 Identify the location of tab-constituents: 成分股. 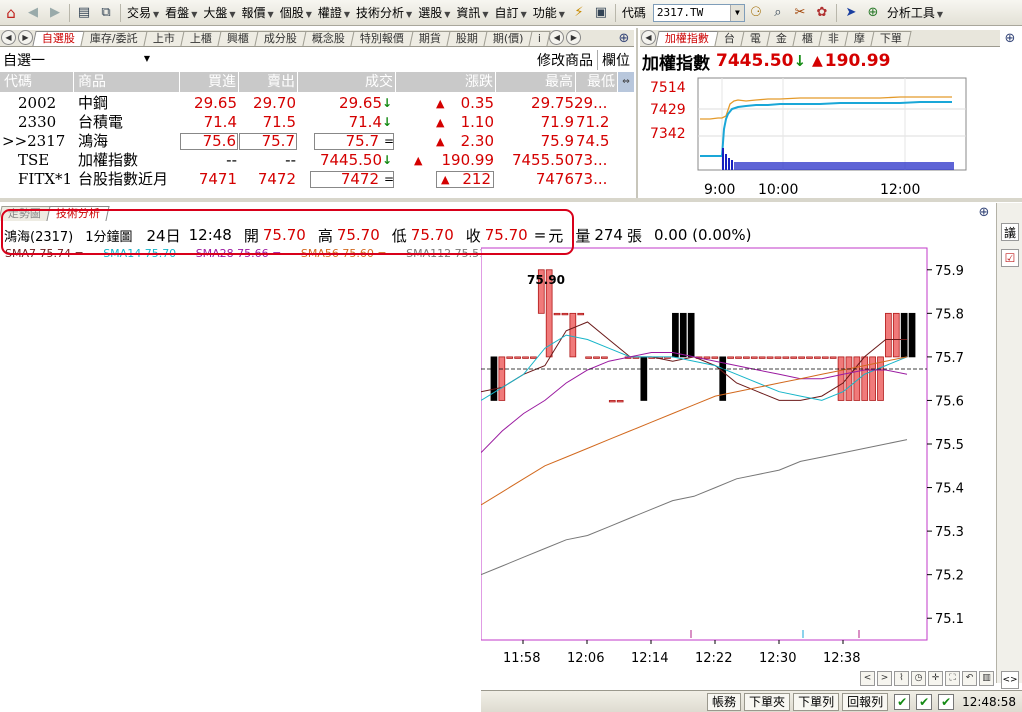
(280, 38).